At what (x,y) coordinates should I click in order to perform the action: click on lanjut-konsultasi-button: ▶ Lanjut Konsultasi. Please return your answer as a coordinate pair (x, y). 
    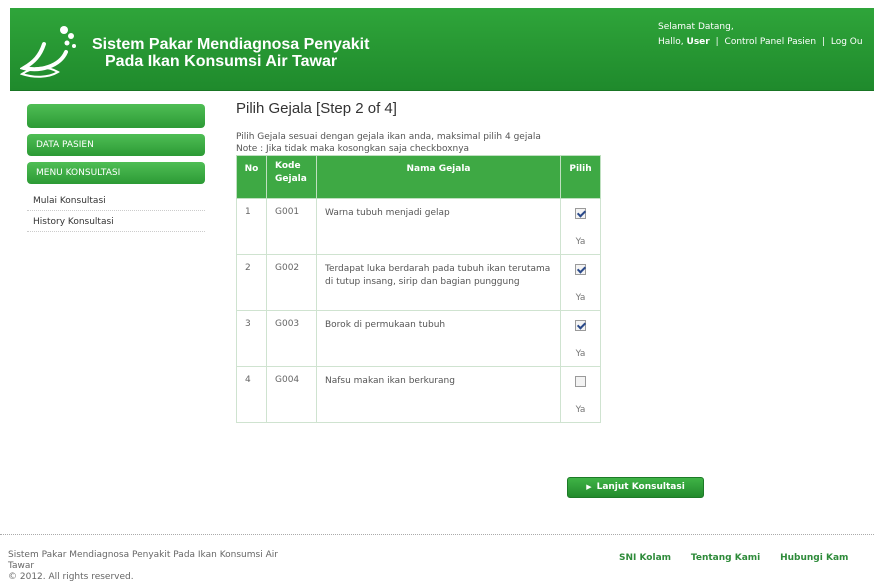
    Looking at the image, I should click on (635, 487).